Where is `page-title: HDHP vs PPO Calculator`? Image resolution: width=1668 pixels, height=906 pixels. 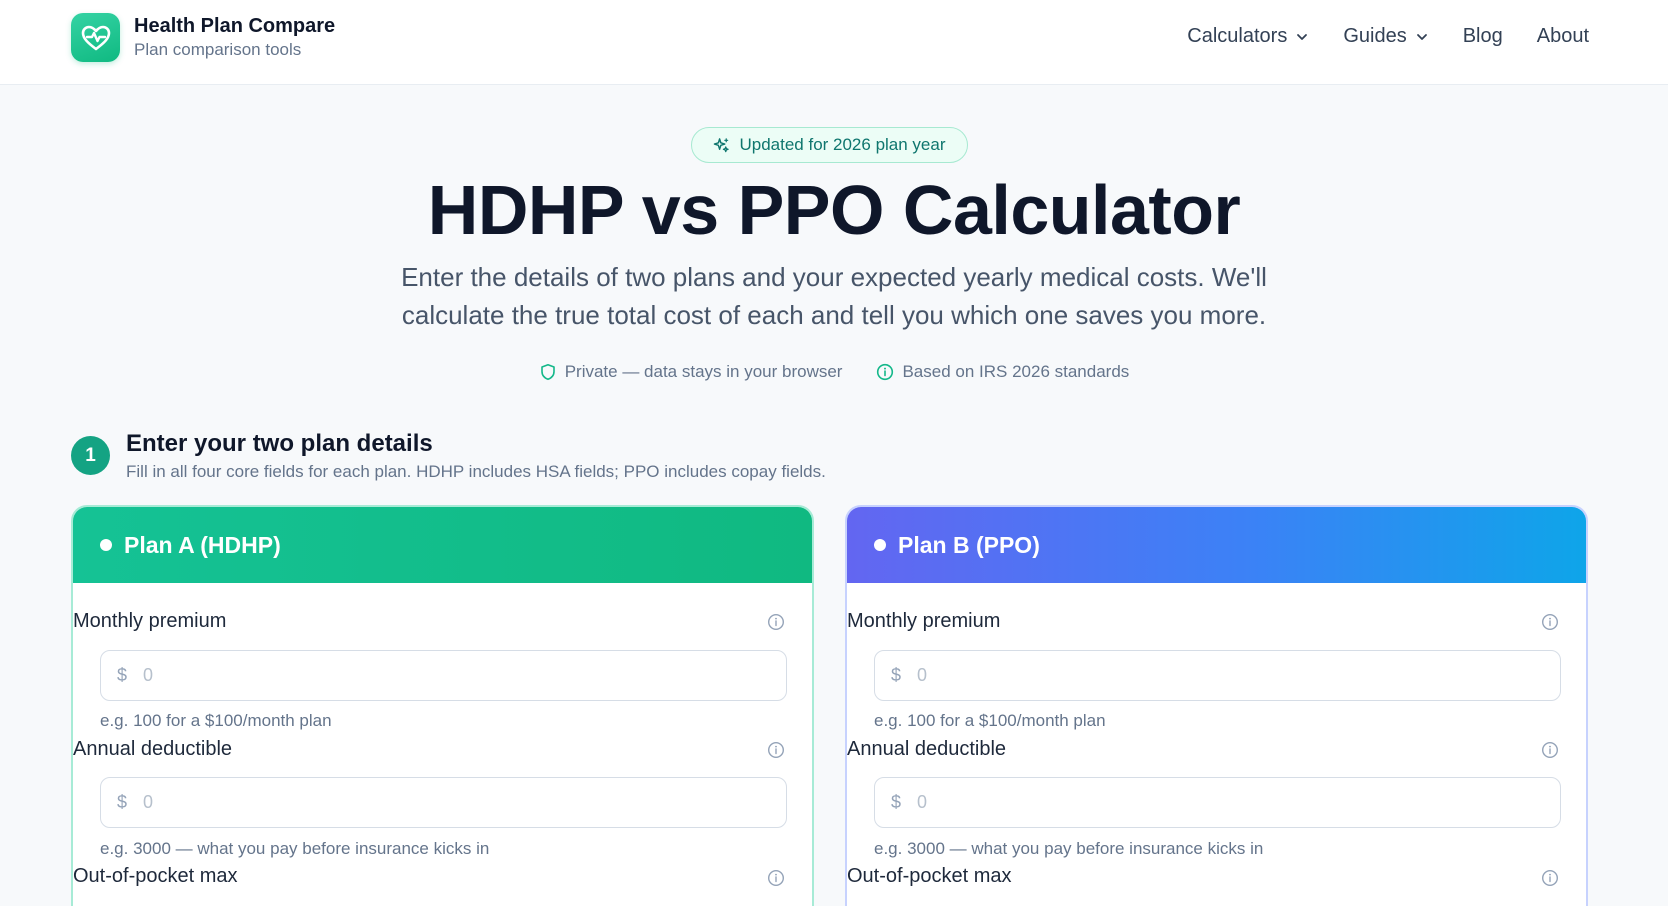
page-title: HDHP vs PPO Calculator is located at coordinates (834, 210).